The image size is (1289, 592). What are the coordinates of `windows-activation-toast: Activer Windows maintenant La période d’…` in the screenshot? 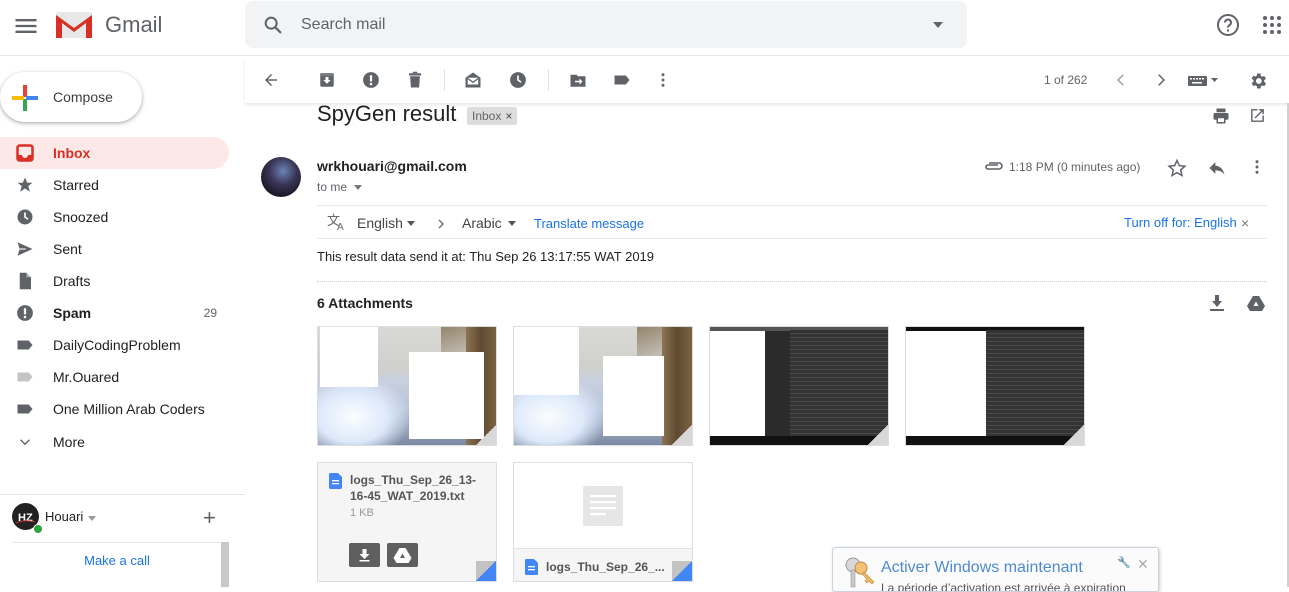 It's located at (995, 569).